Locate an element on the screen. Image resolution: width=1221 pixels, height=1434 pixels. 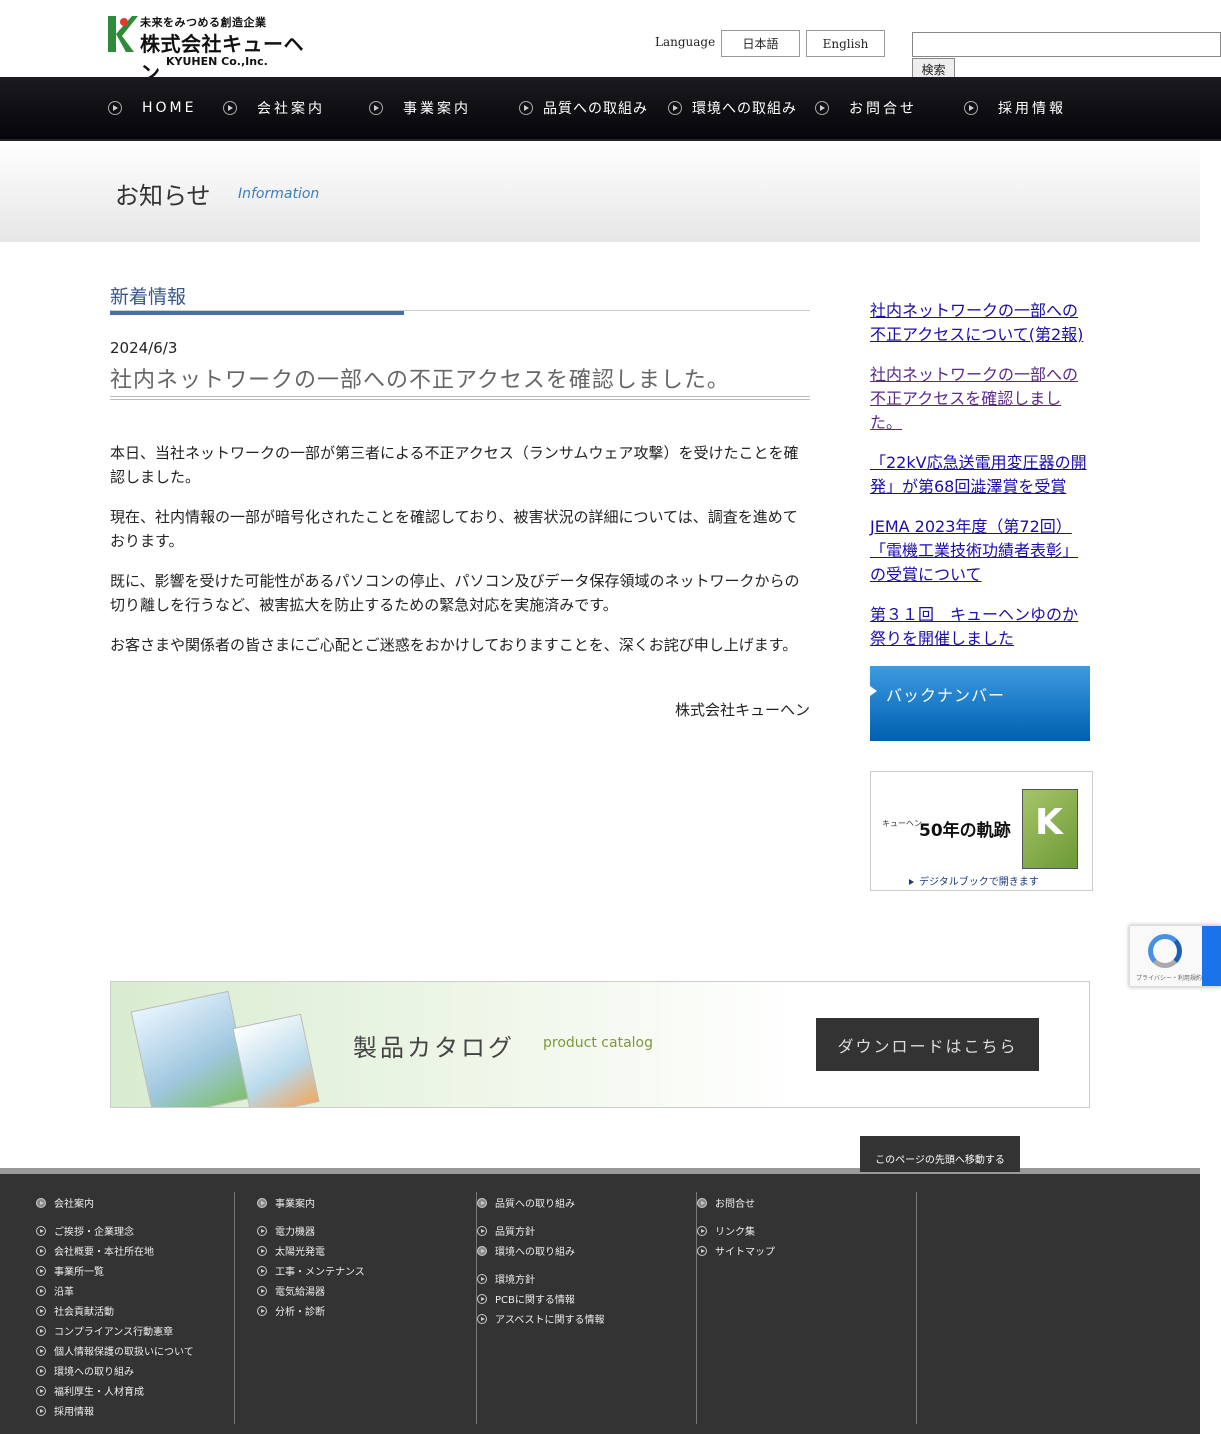
sidebar-news-link: 社内ネットワークの一部への不正アクセスを確認しました。 is located at coordinates (980, 399).